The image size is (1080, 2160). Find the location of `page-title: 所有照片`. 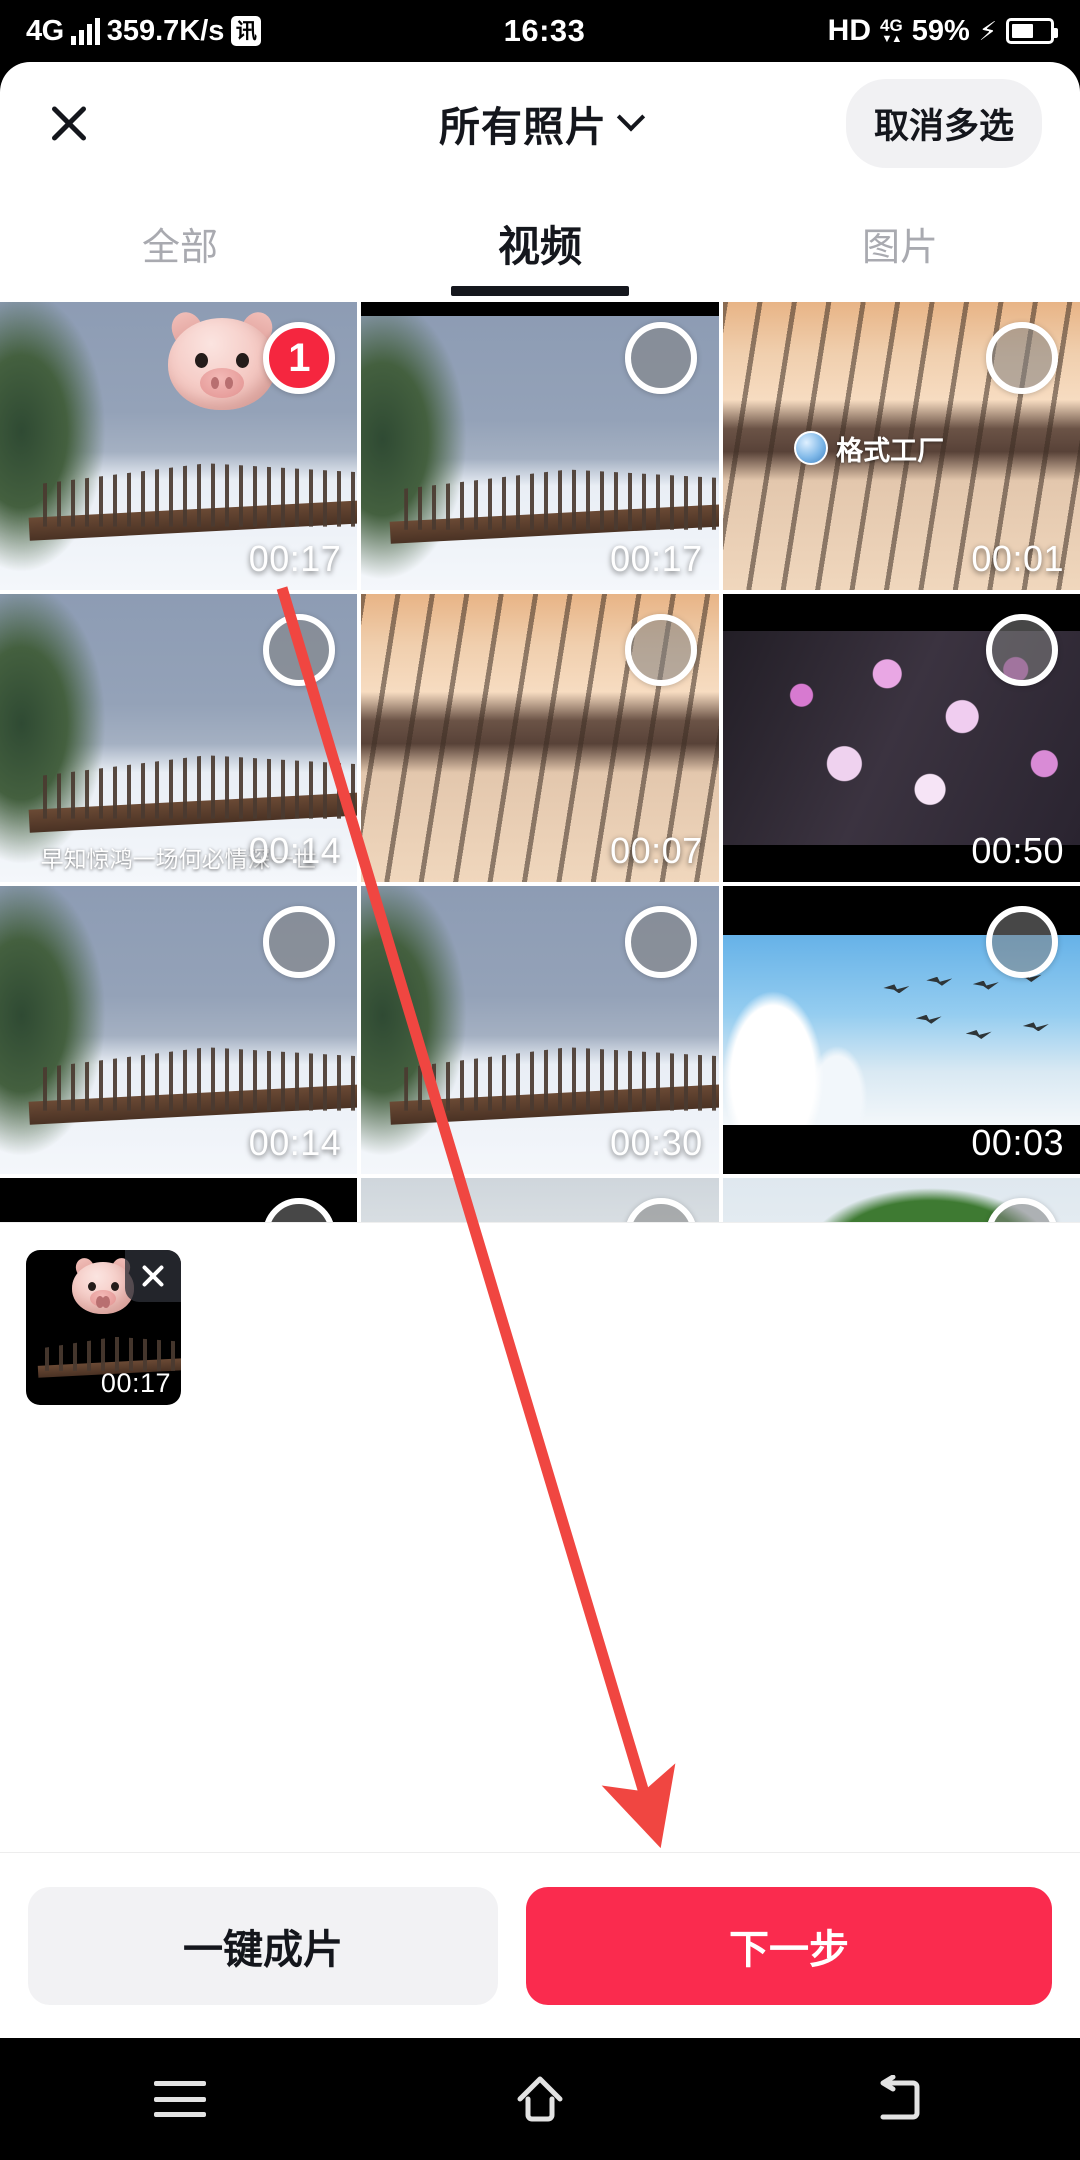

page-title: 所有照片 is located at coordinates (523, 127).